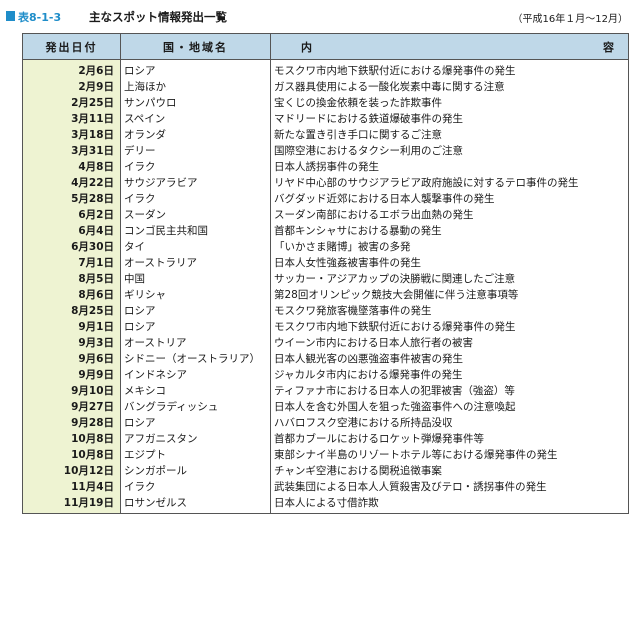 Image resolution: width=638 pixels, height=634 pixels. I want to click on country-cell: エジプト, so click(195, 455).